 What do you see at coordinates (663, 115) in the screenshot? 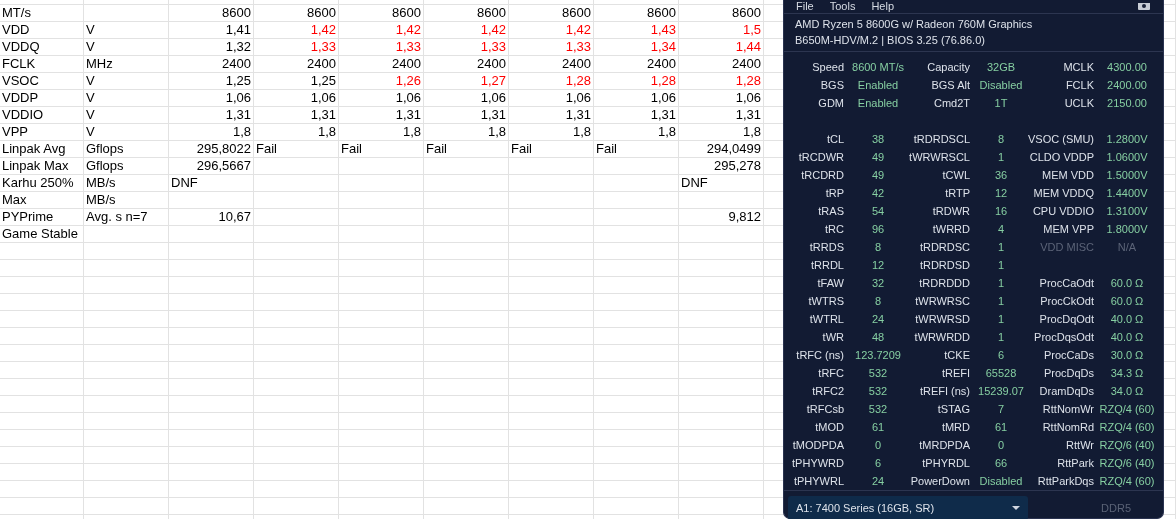
I see `table-cell: 1,31` at bounding box center [663, 115].